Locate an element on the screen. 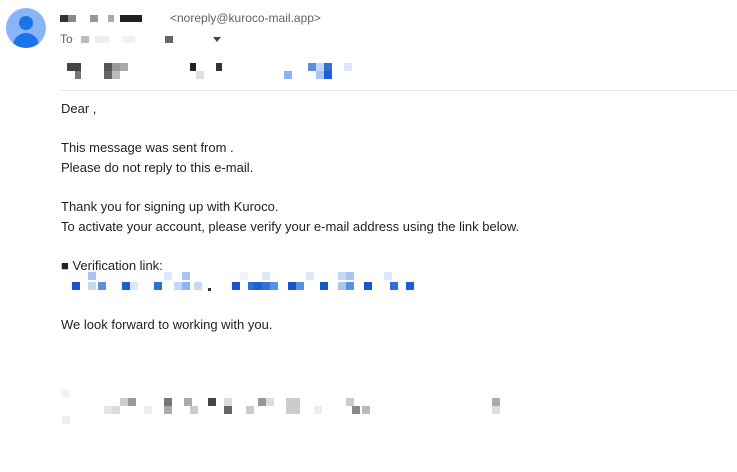 This screenshot has width=737, height=472. sender-avatar-icon is located at coordinates (26, 28).